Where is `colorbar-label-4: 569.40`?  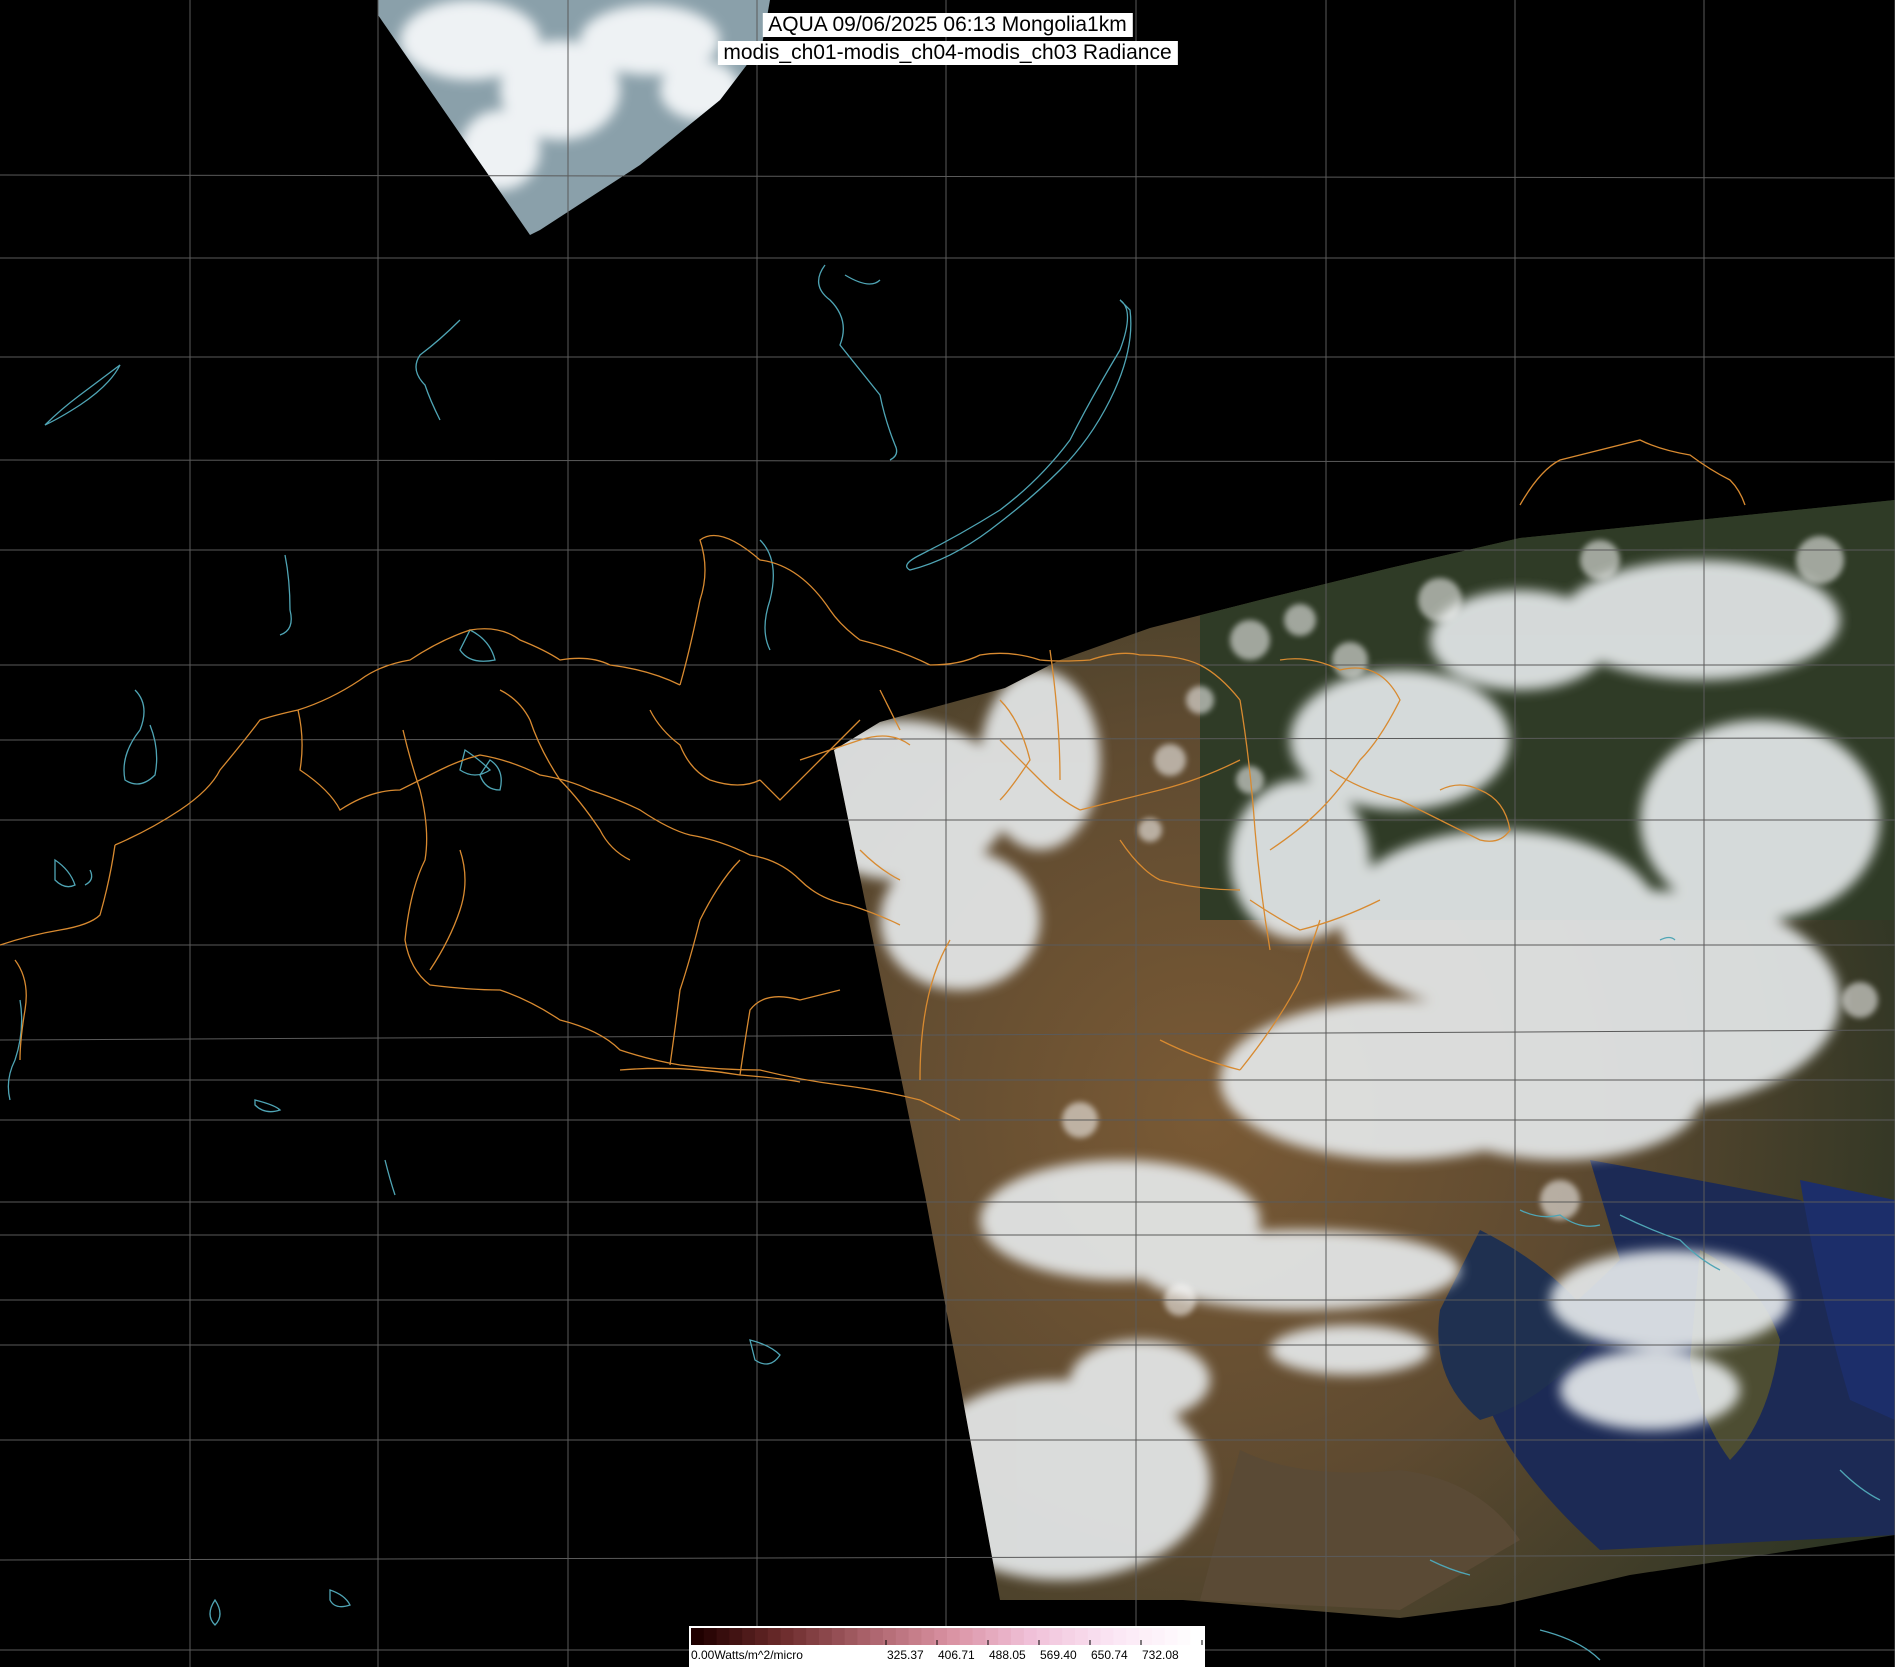
colorbar-label-4: 569.40 is located at coordinates (1058, 1655).